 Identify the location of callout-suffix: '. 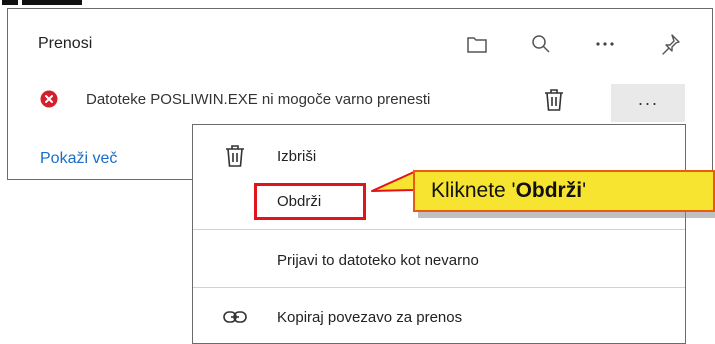
(584, 190).